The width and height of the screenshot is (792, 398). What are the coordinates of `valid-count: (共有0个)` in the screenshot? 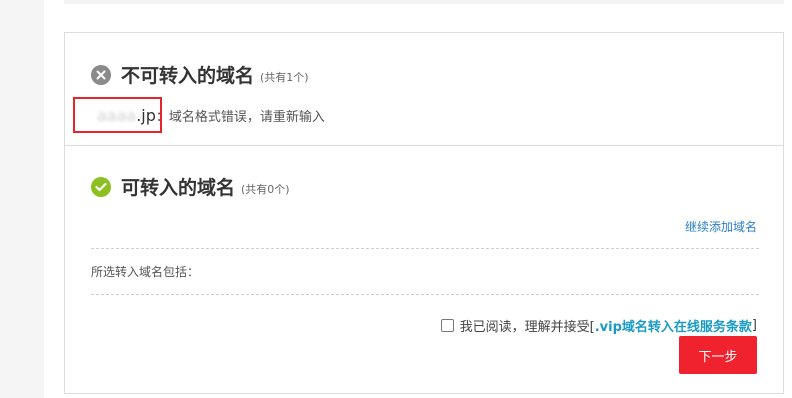 It's located at (265, 189).